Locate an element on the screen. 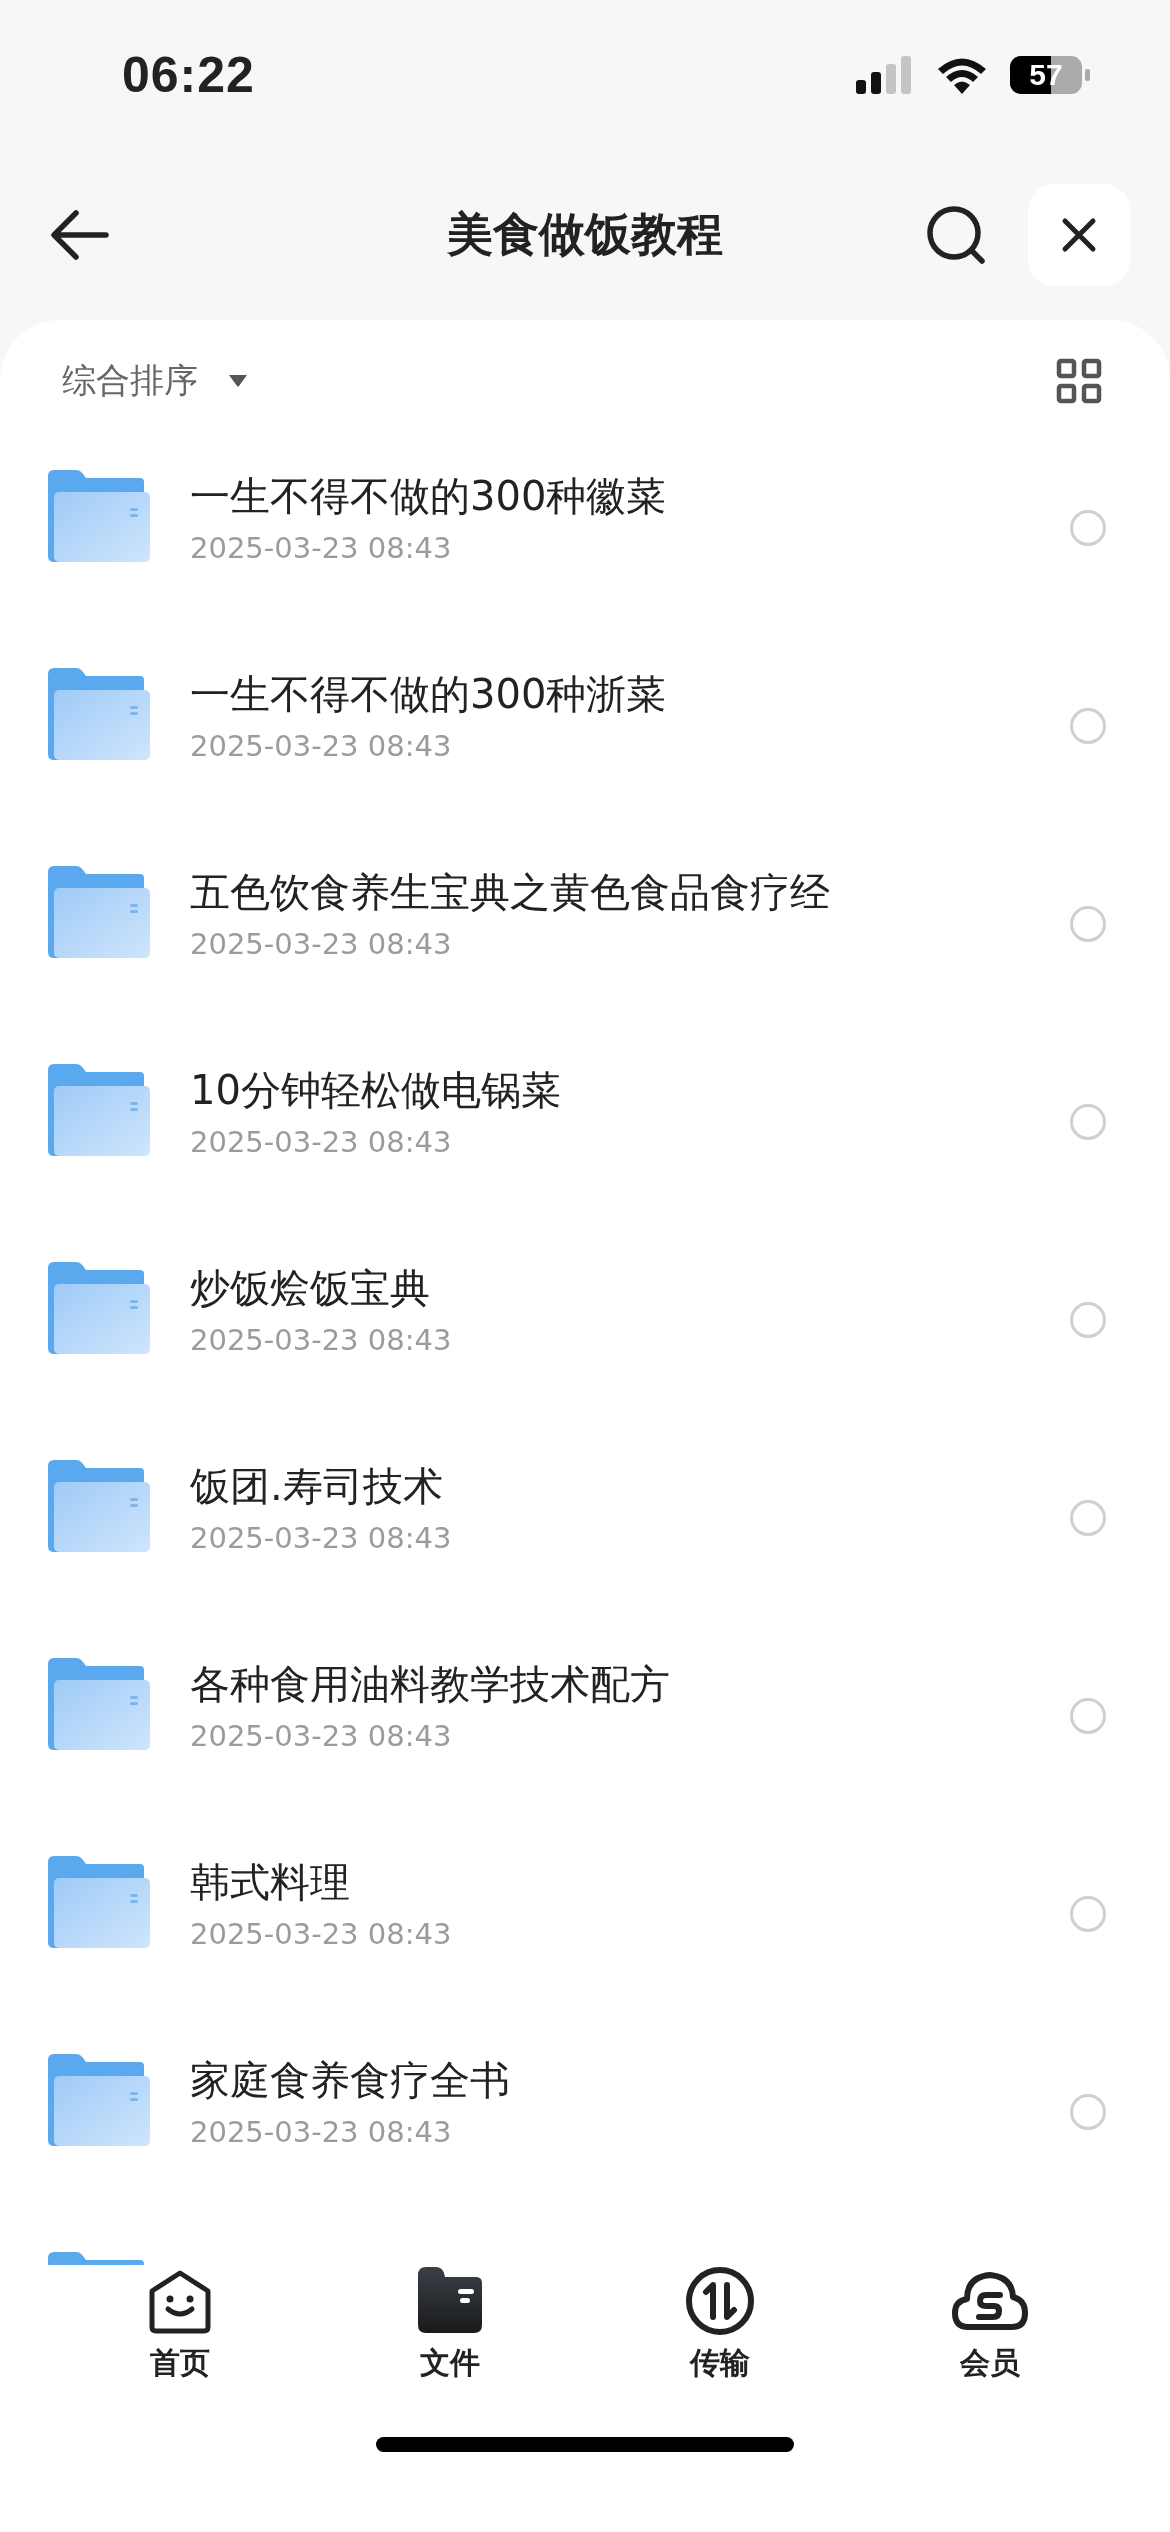 This screenshot has height=2532, width=1170. search-button is located at coordinates (956, 235).